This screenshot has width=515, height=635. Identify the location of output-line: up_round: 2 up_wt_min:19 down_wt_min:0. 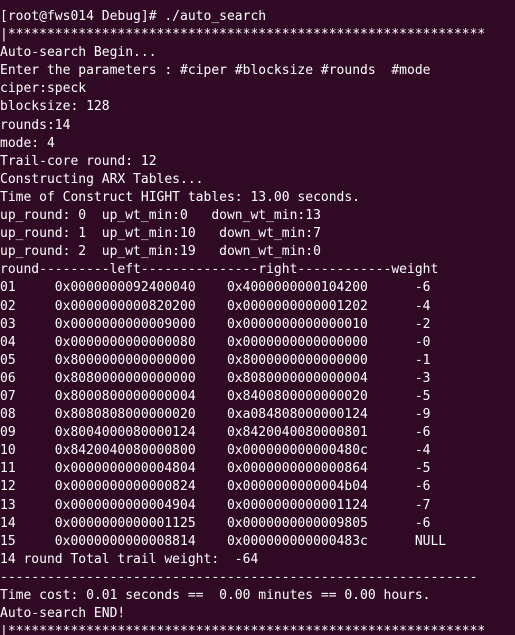
(160, 252).